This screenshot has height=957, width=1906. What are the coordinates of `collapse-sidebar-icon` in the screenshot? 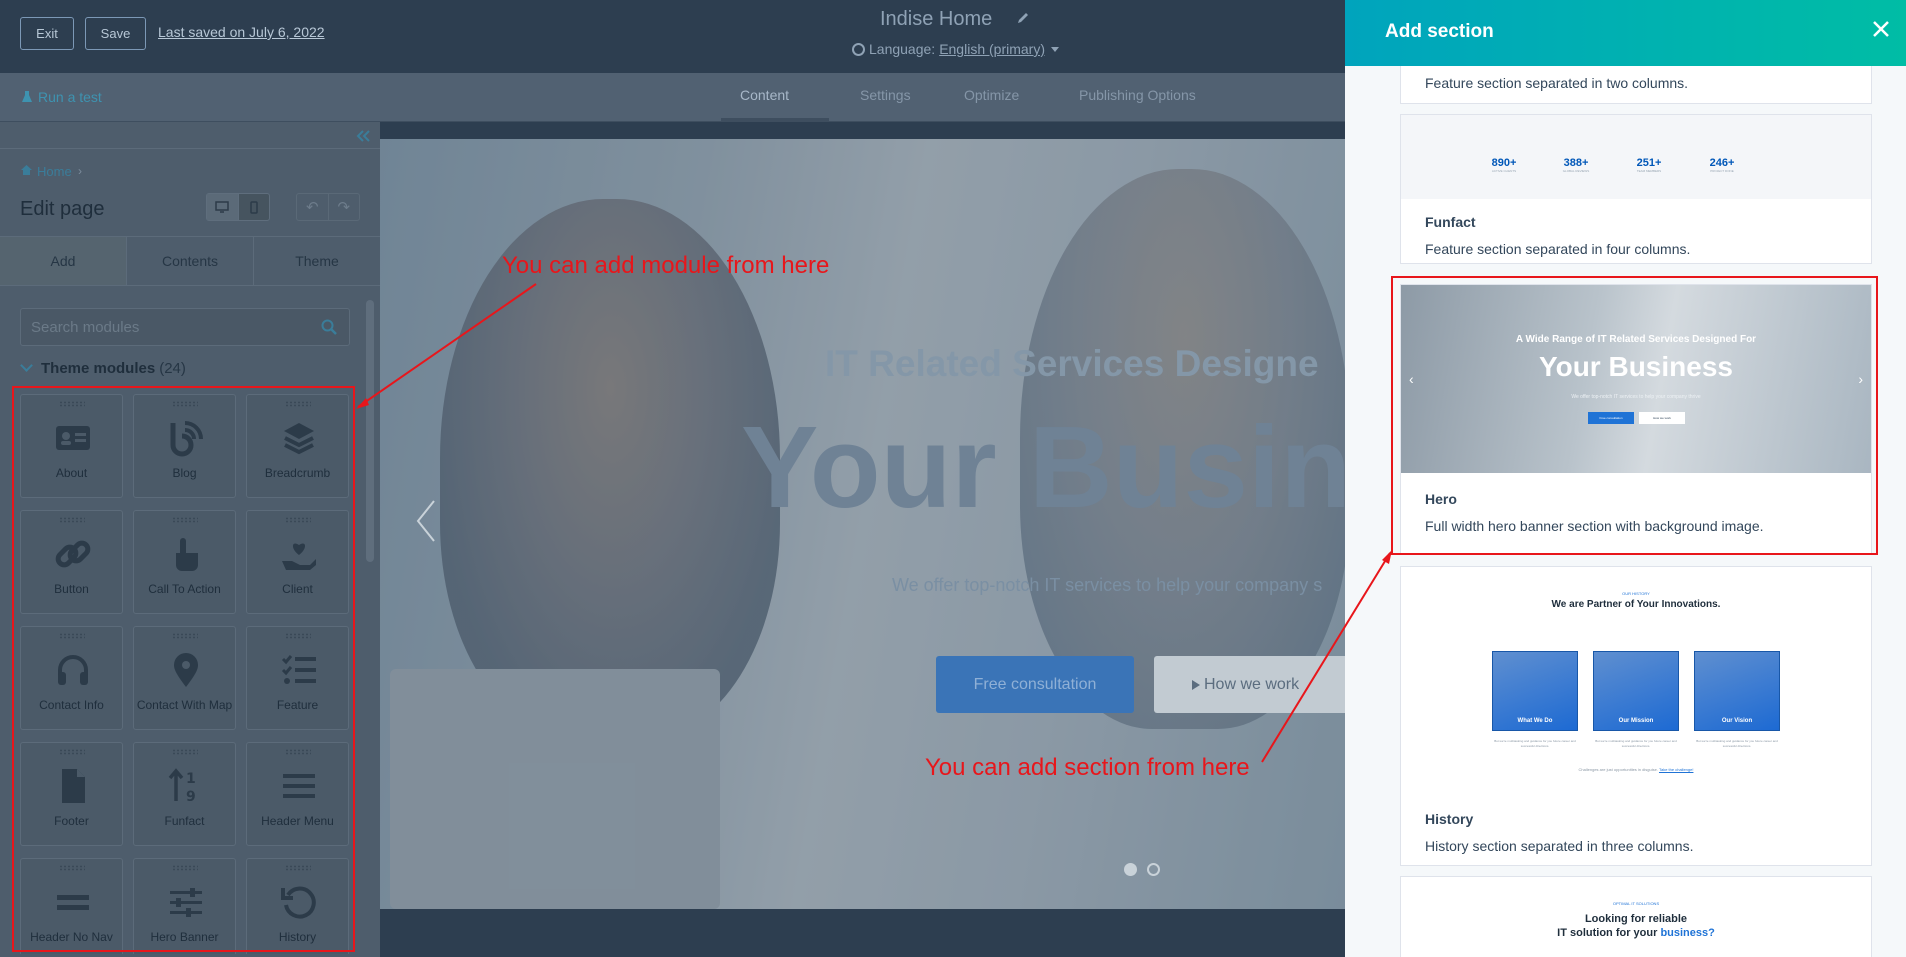 It's located at (363, 136).